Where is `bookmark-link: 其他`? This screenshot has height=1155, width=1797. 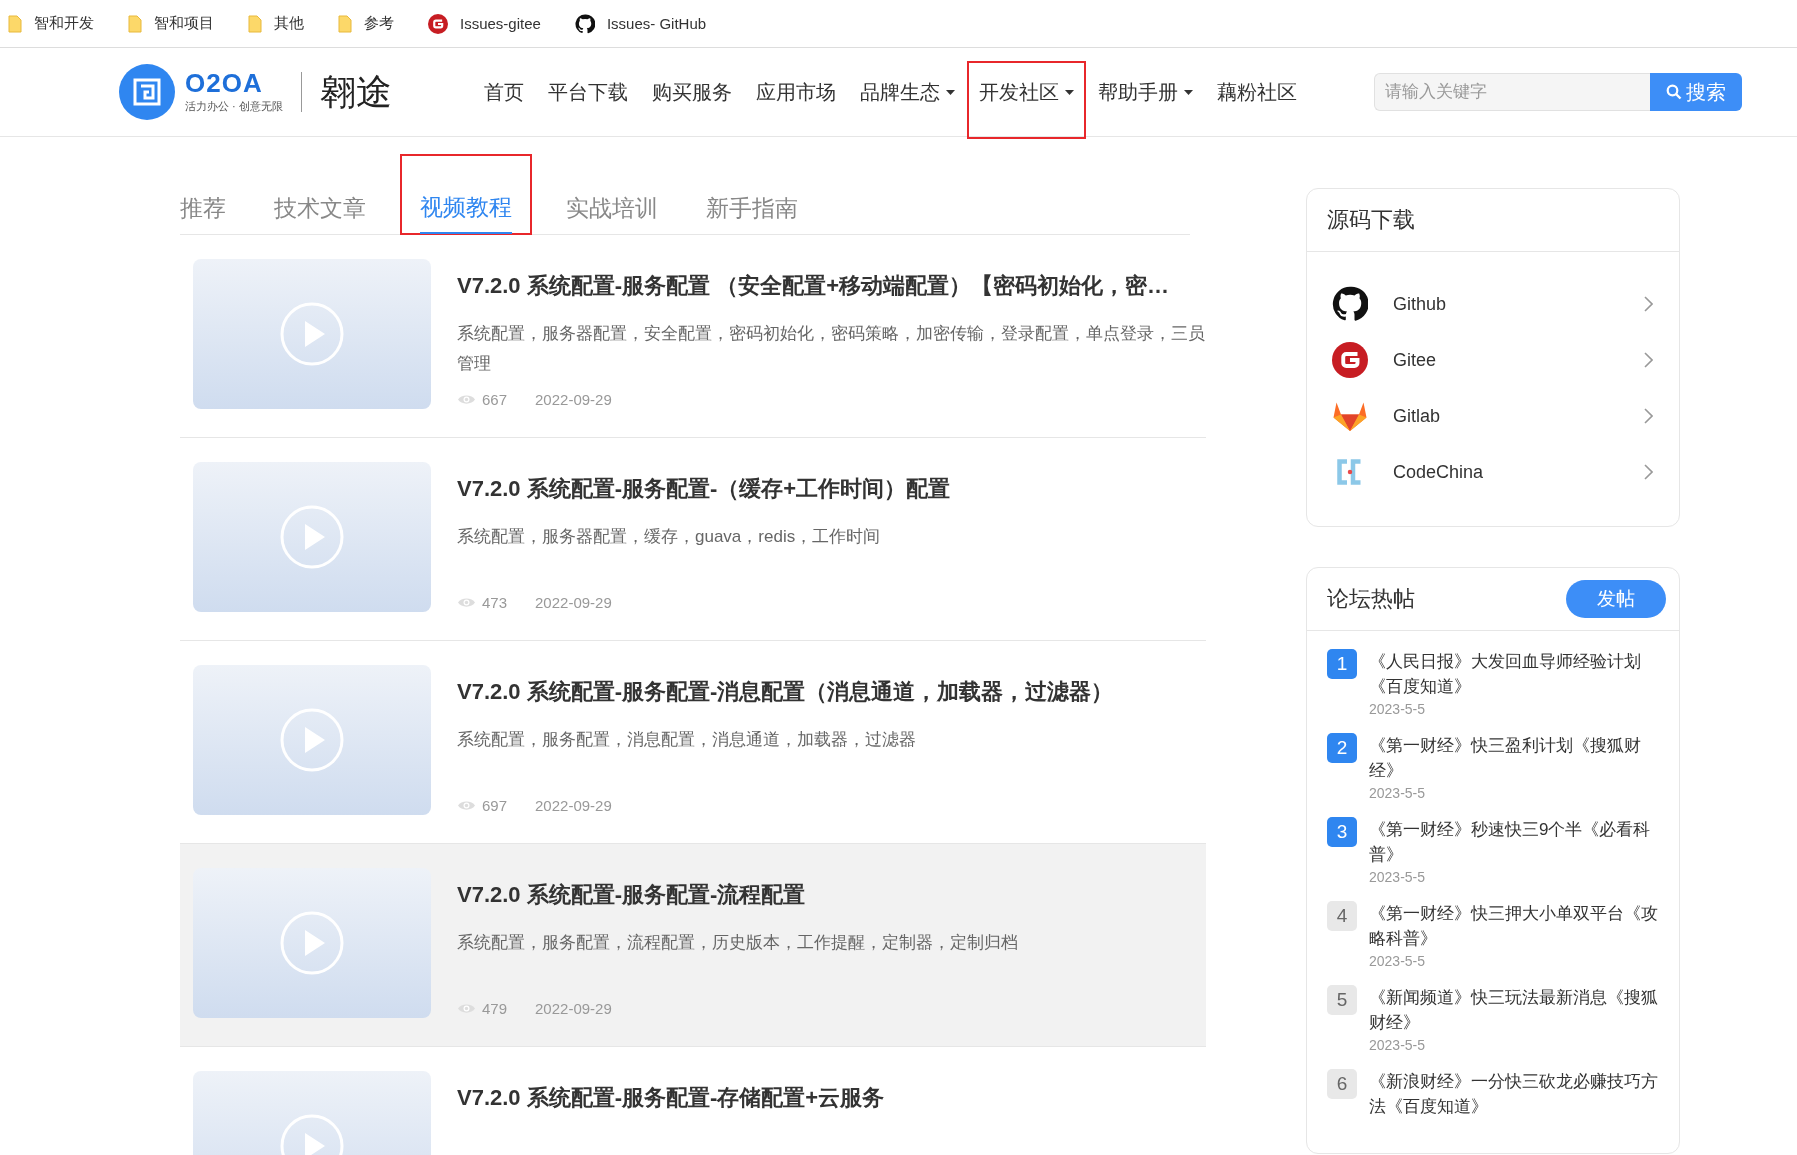
bookmark-link: 其他 is located at coordinates (289, 23).